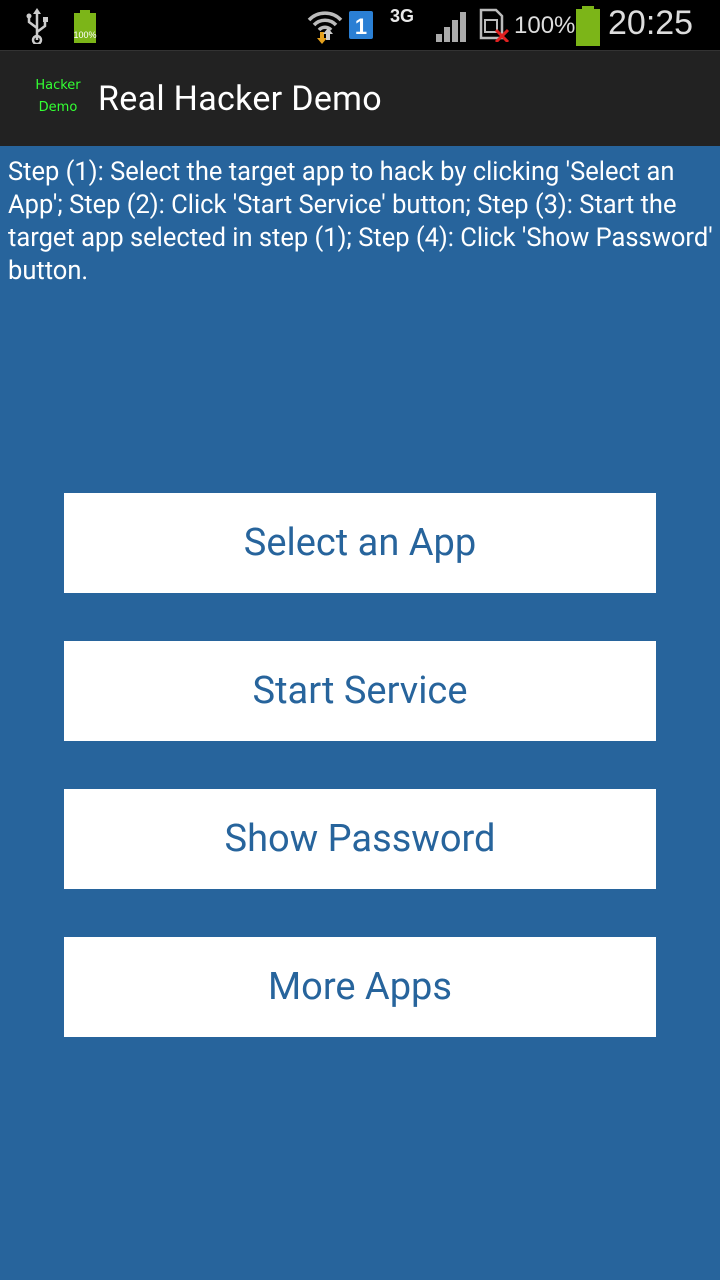 The height and width of the screenshot is (1280, 720). What do you see at coordinates (545, 25) in the screenshot?
I see `battery-percent: 100%` at bounding box center [545, 25].